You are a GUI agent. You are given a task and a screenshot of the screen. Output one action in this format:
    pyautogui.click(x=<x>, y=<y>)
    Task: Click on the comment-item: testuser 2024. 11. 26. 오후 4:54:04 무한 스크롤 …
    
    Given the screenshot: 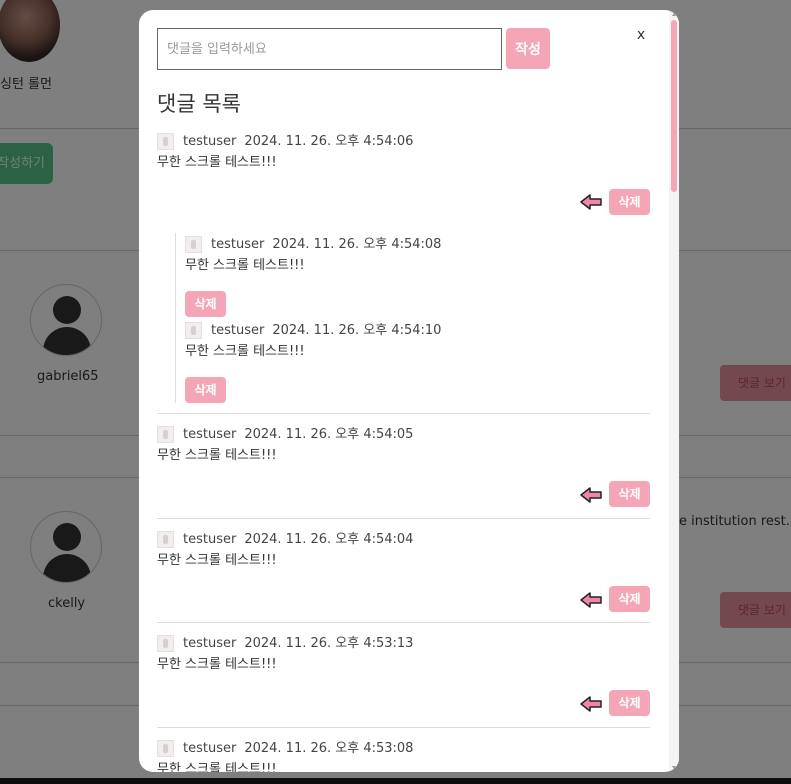 What is the action you would take?
    pyautogui.click(x=403, y=576)
    